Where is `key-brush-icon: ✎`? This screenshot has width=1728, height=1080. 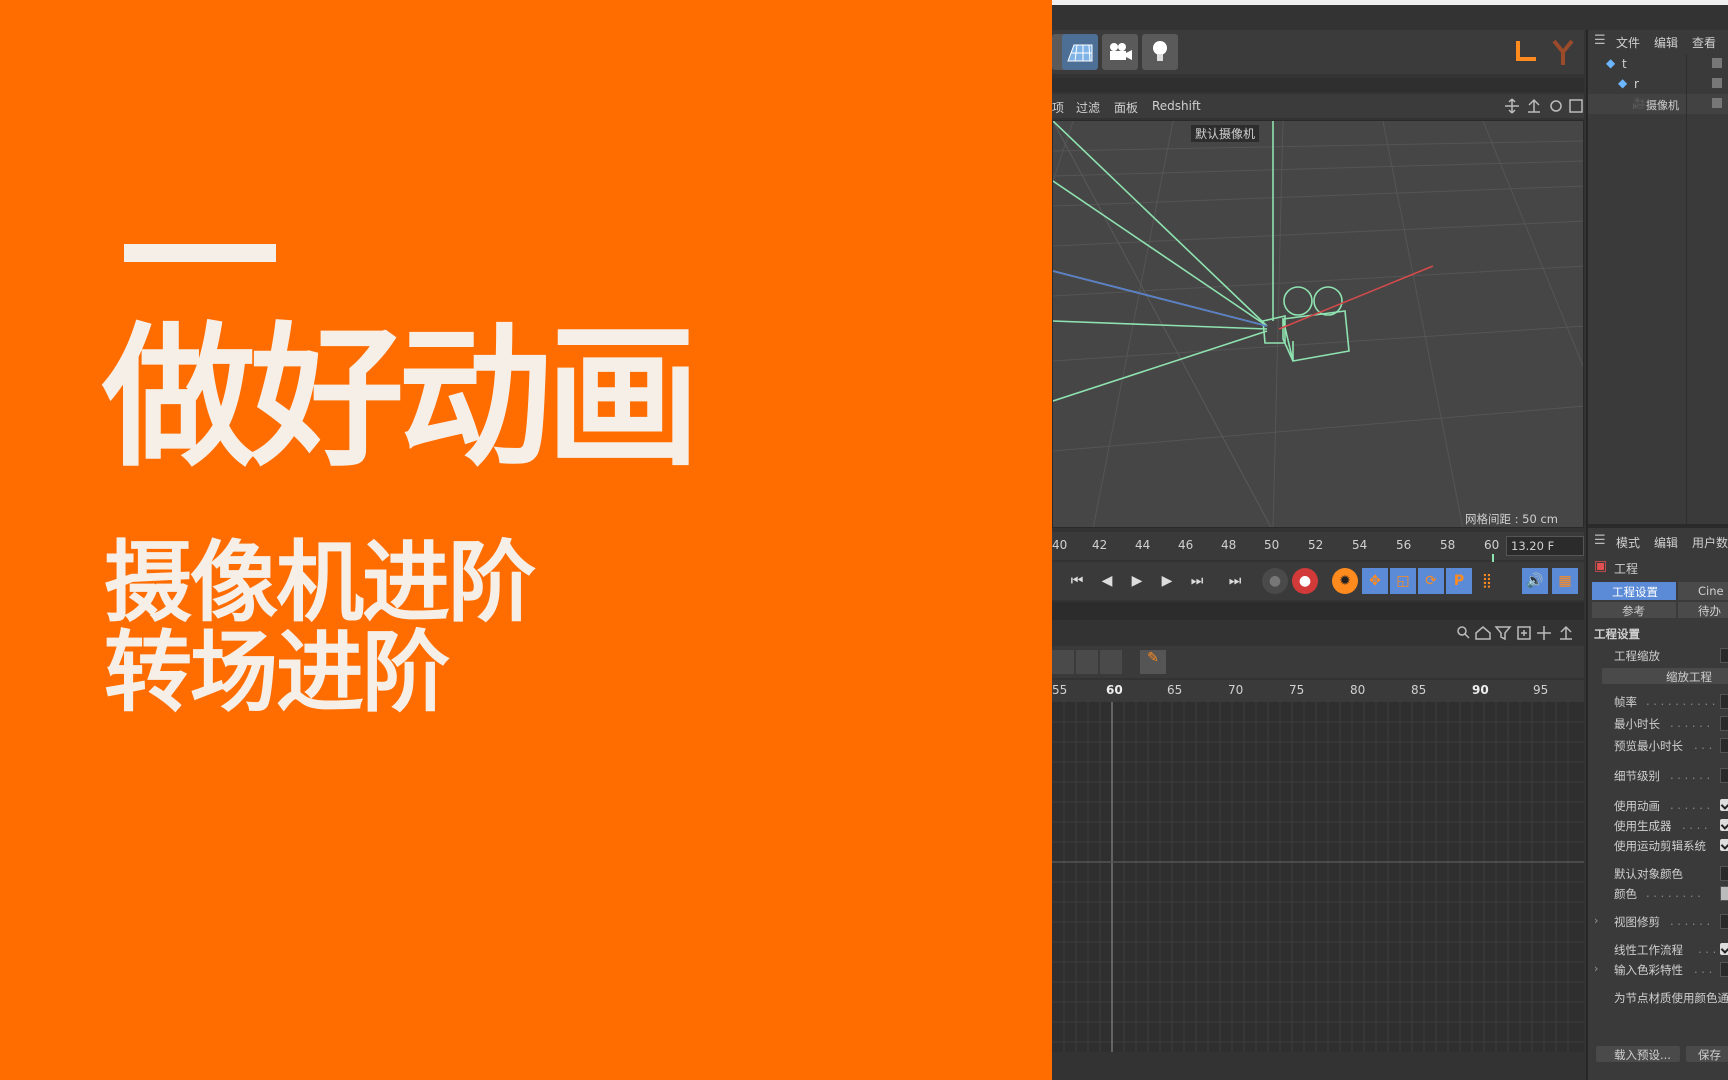 key-brush-icon: ✎ is located at coordinates (1153, 662).